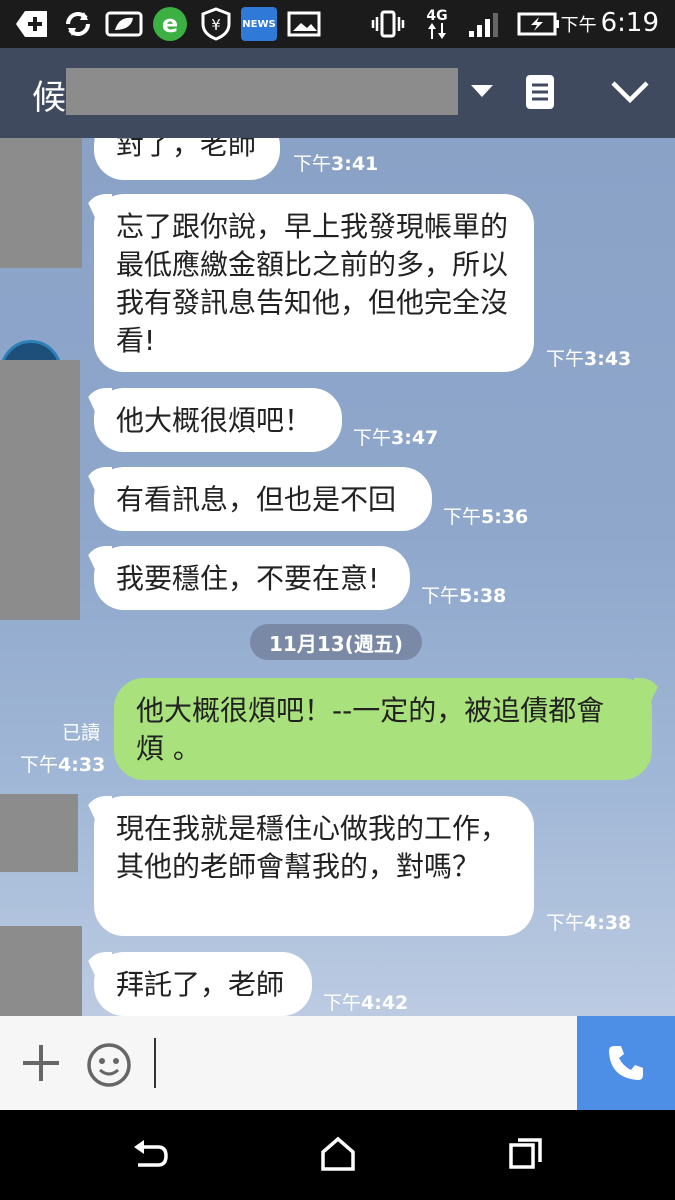 The width and height of the screenshot is (675, 1200). I want to click on browser-e-icon: e, so click(170, 24).